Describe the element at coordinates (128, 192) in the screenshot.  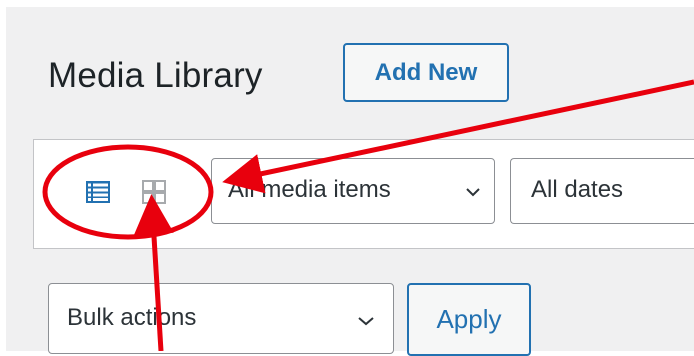
I see `annotation-circle` at that location.